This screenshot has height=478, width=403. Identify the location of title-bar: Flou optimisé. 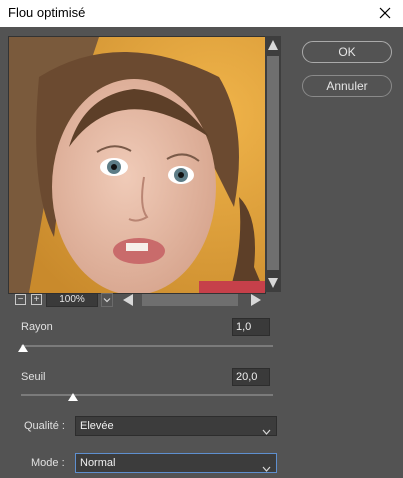
(201, 13).